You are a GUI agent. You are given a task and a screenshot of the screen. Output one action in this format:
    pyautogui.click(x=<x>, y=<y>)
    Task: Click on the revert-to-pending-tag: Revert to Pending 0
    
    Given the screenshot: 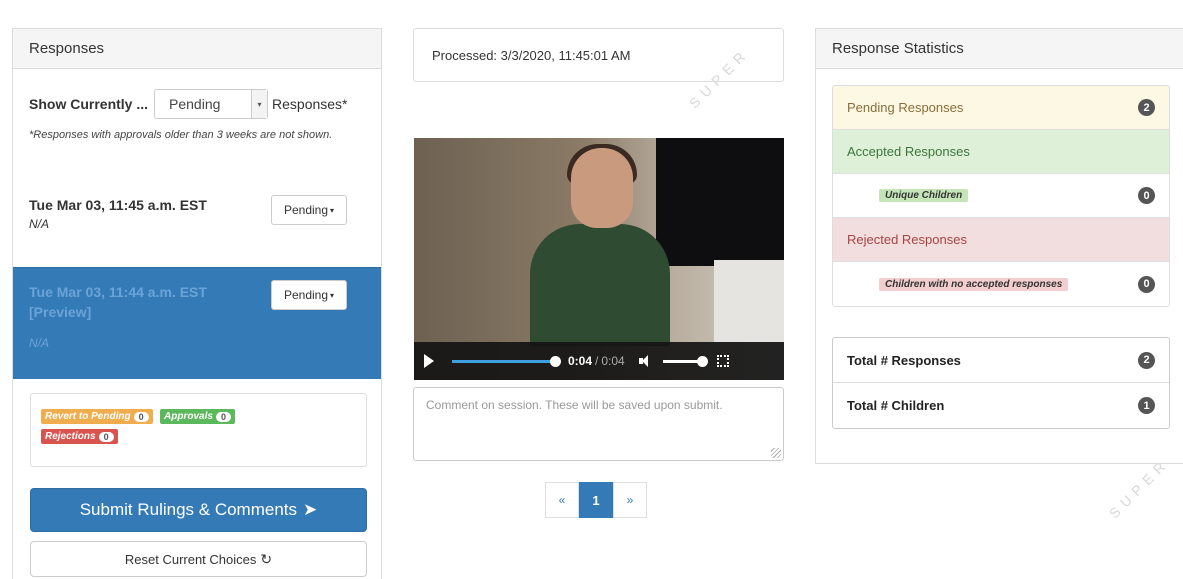 What is the action you would take?
    pyautogui.click(x=97, y=416)
    